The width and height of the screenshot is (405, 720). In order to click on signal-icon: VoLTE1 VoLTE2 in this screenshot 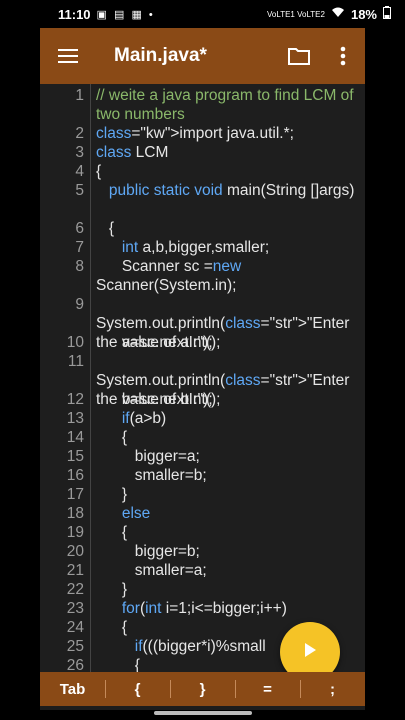, I will do `click(296, 14)`.